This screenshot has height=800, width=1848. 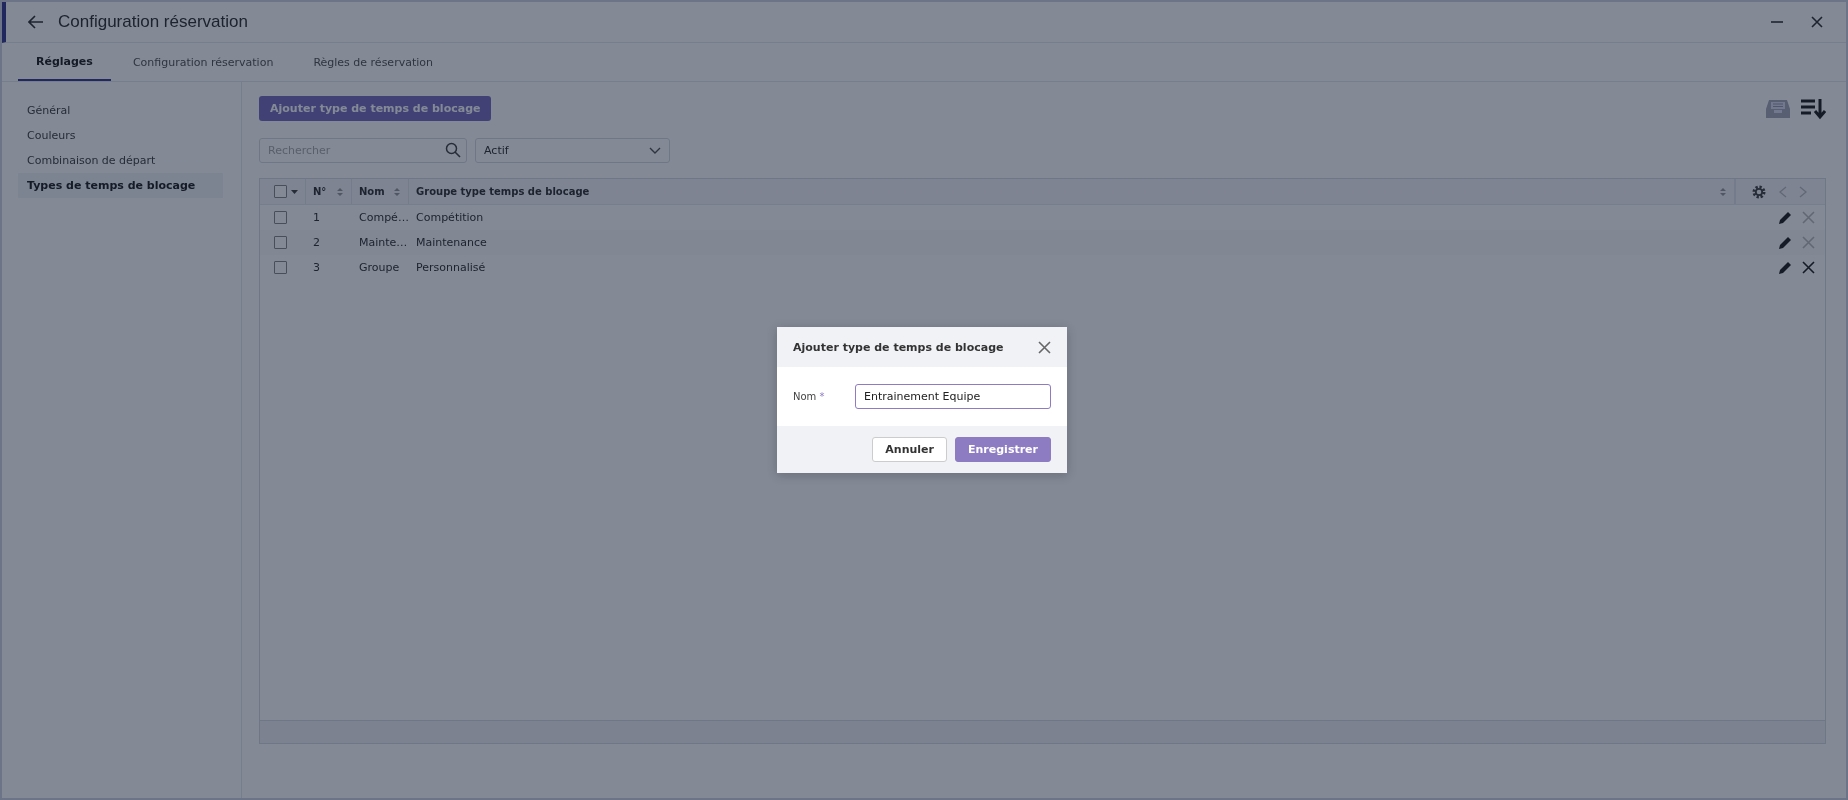 I want to click on save-button: Enregistrer, so click(x=1003, y=449).